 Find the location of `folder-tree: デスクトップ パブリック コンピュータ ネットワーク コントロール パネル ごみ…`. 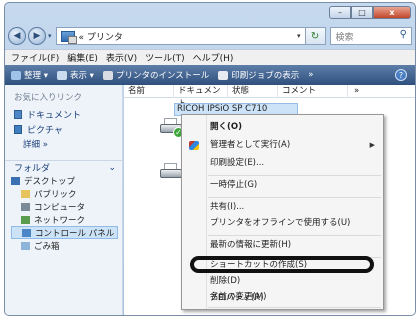

folder-tree: デスクトップ パブリック コンピュータ ネットワーク コントロール パネル ごみ… is located at coordinates (63, 213).